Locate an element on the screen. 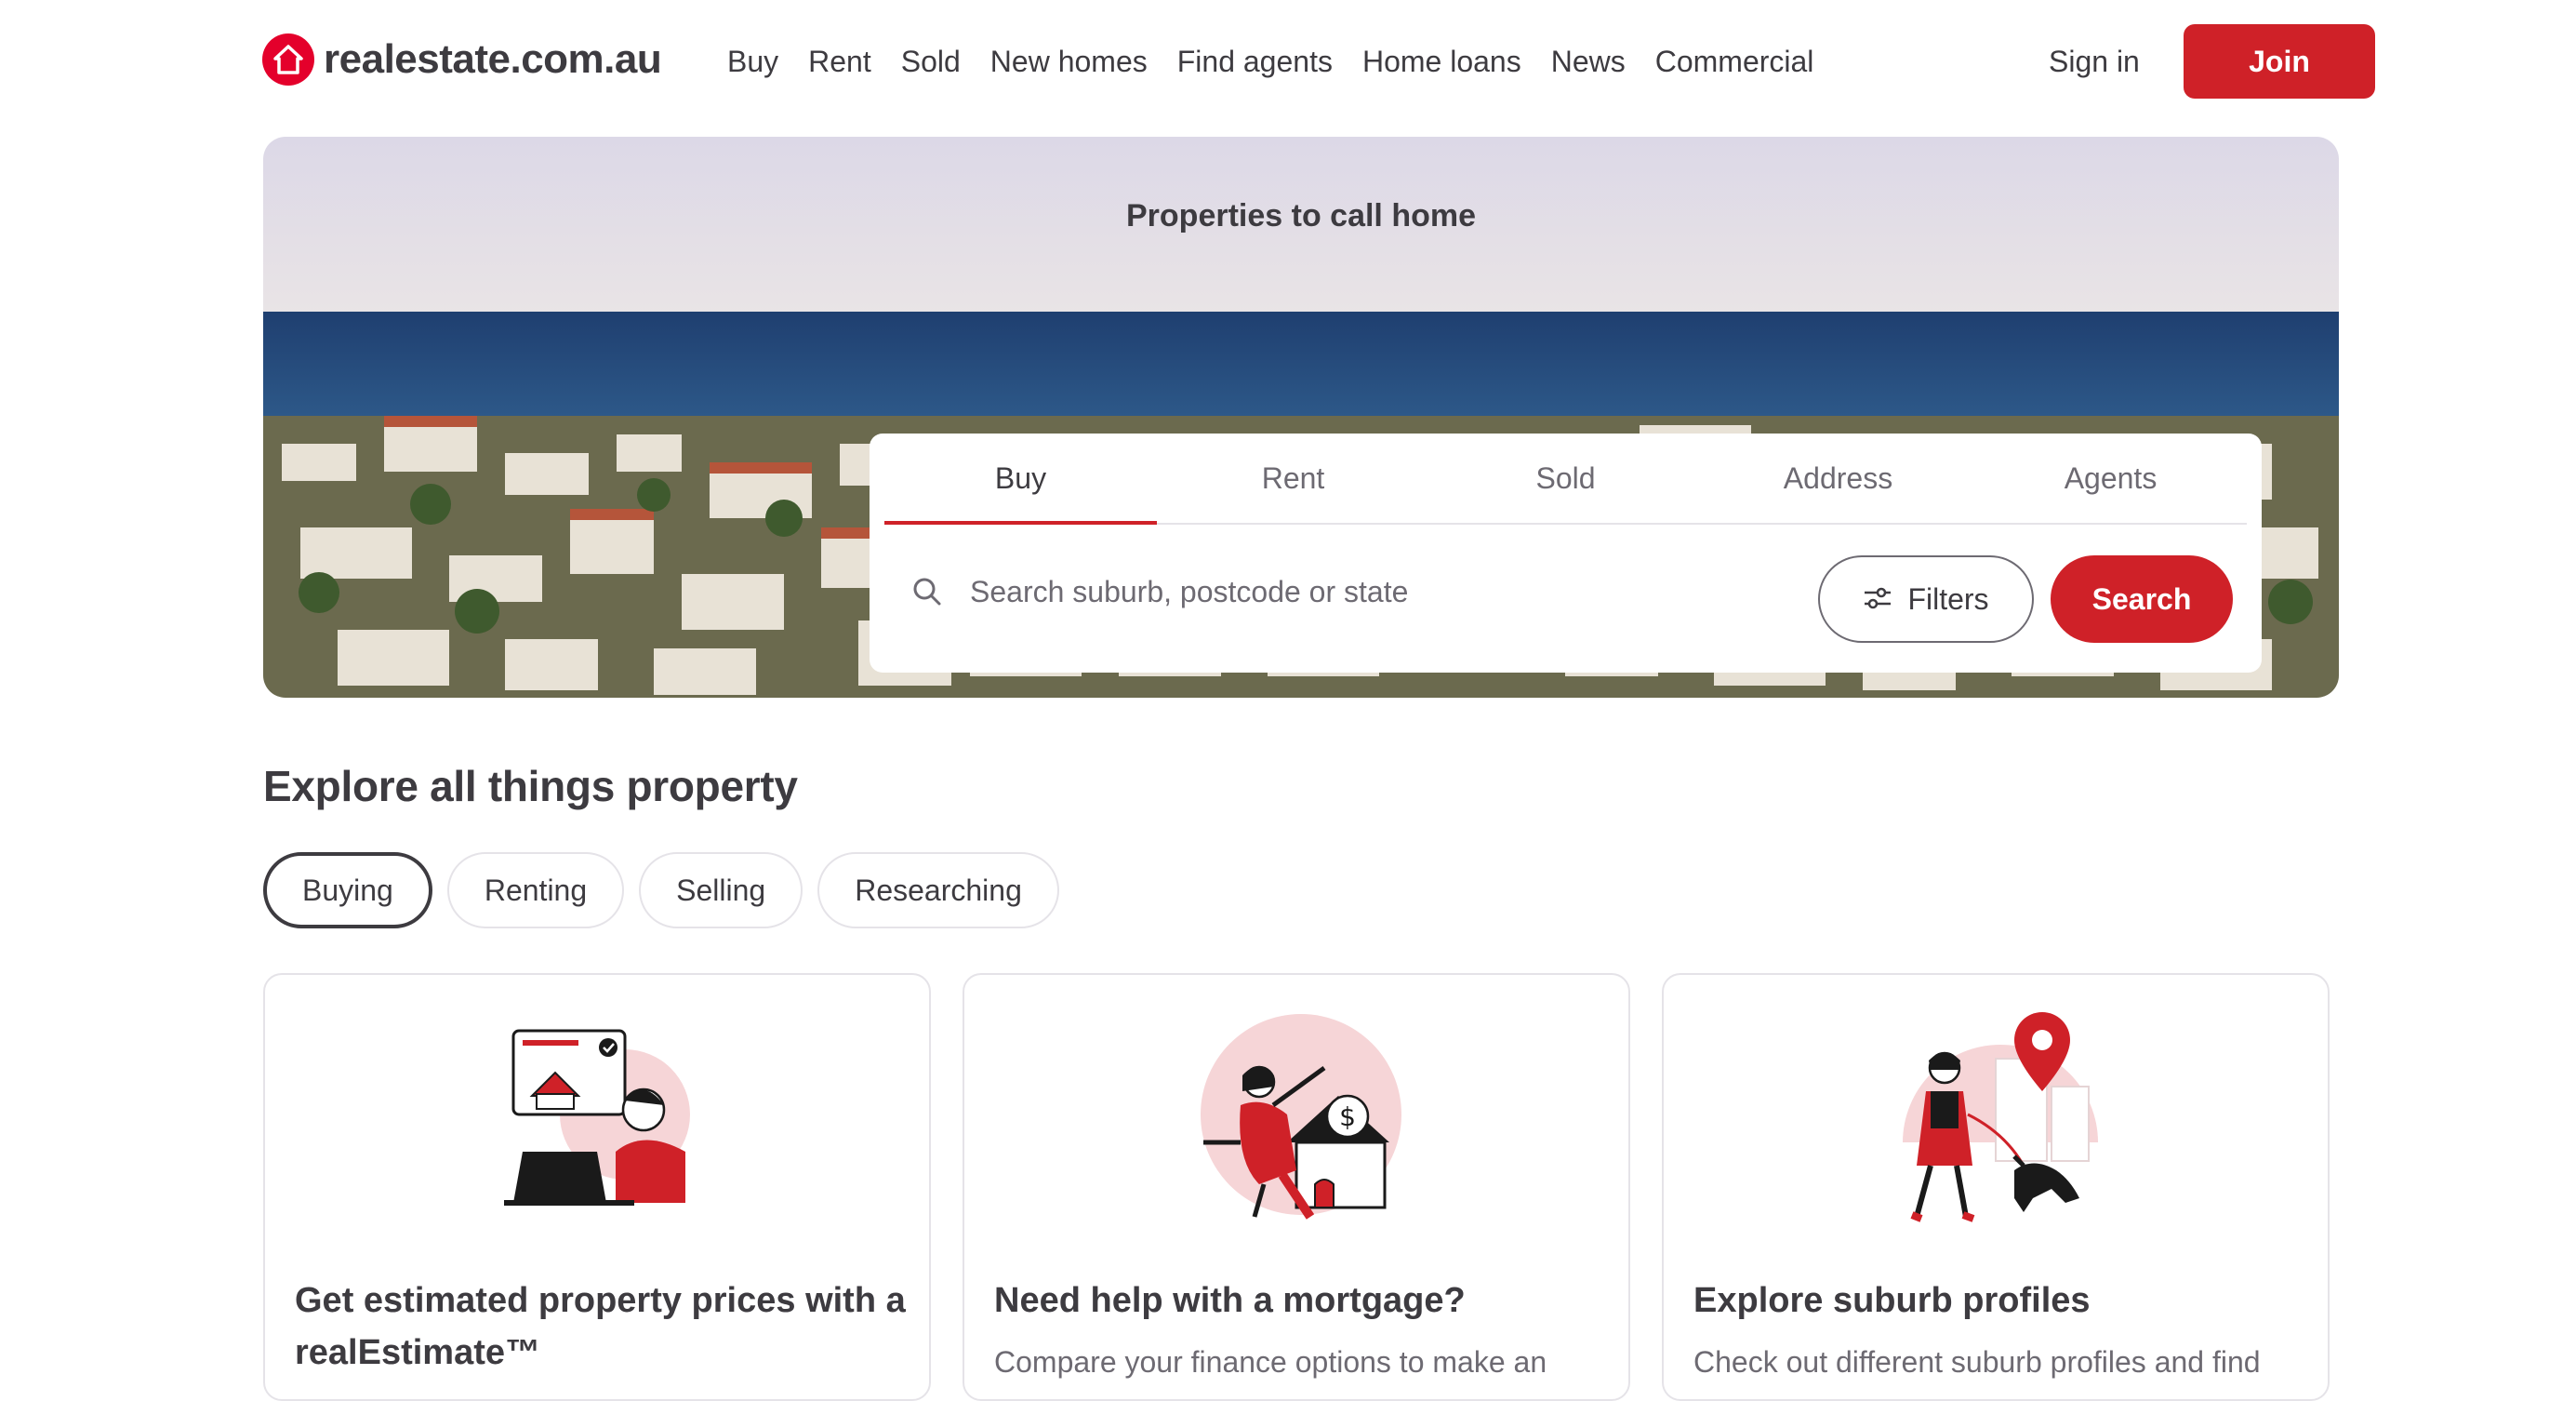 This screenshot has height=1401, width=2576. chip-selling: Selling is located at coordinates (721, 890).